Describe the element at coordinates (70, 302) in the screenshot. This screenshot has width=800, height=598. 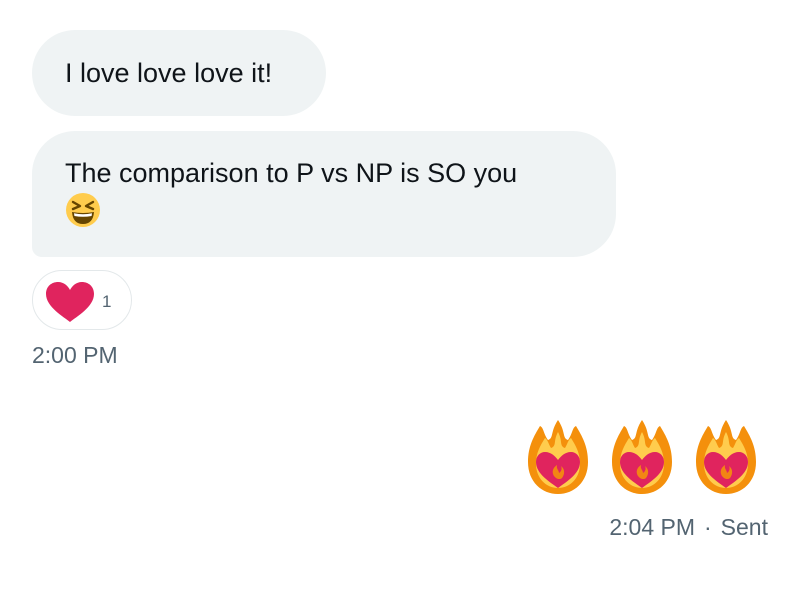
I see `red-heart-icon` at that location.